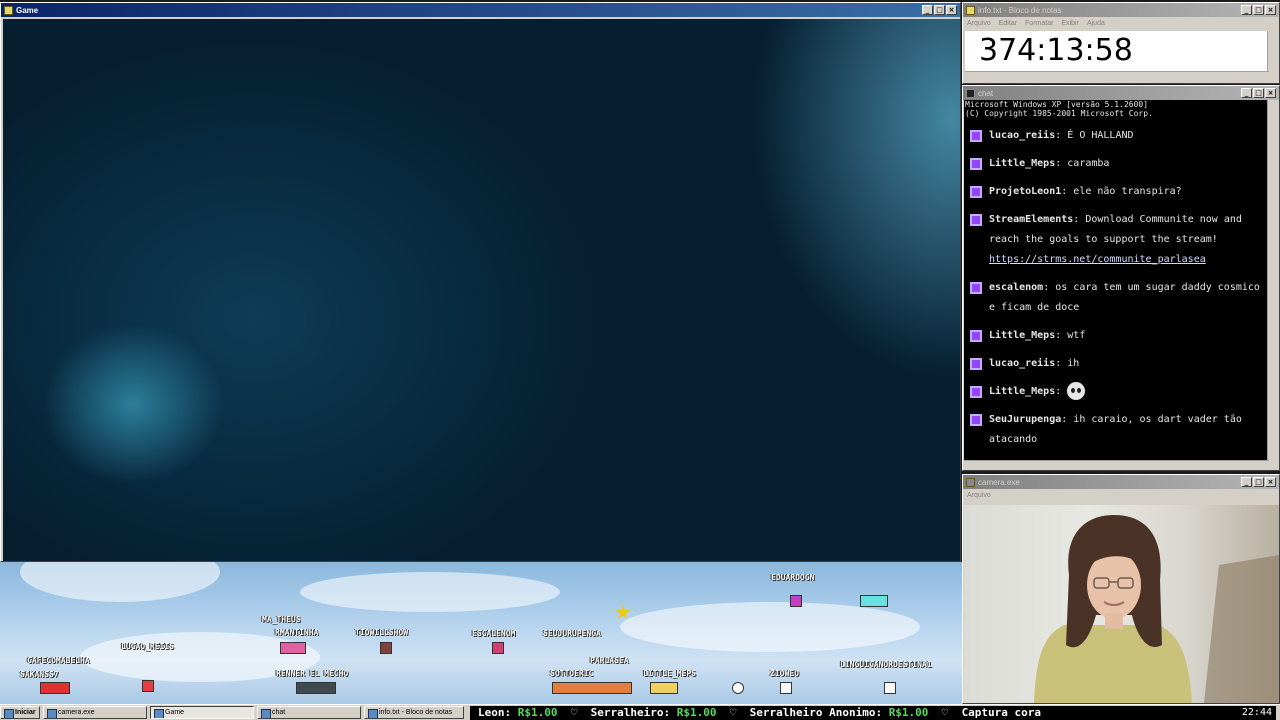 The image size is (1280, 720). I want to click on notepad-icon, so click(970, 10).